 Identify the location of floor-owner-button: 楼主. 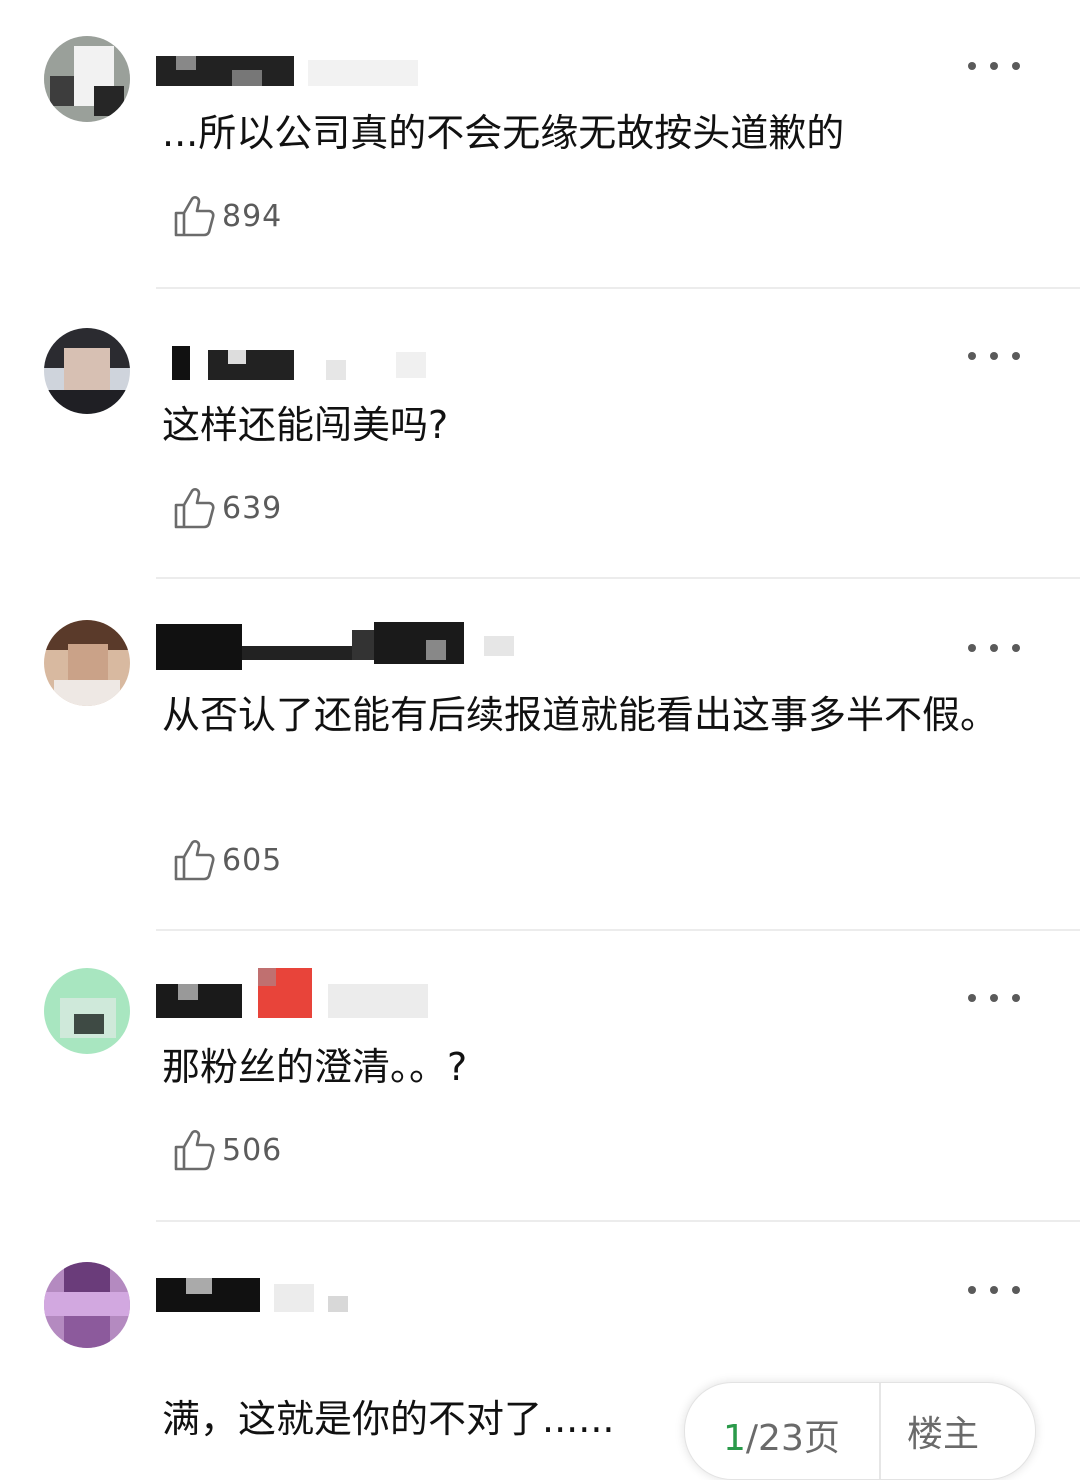
(943, 1431).